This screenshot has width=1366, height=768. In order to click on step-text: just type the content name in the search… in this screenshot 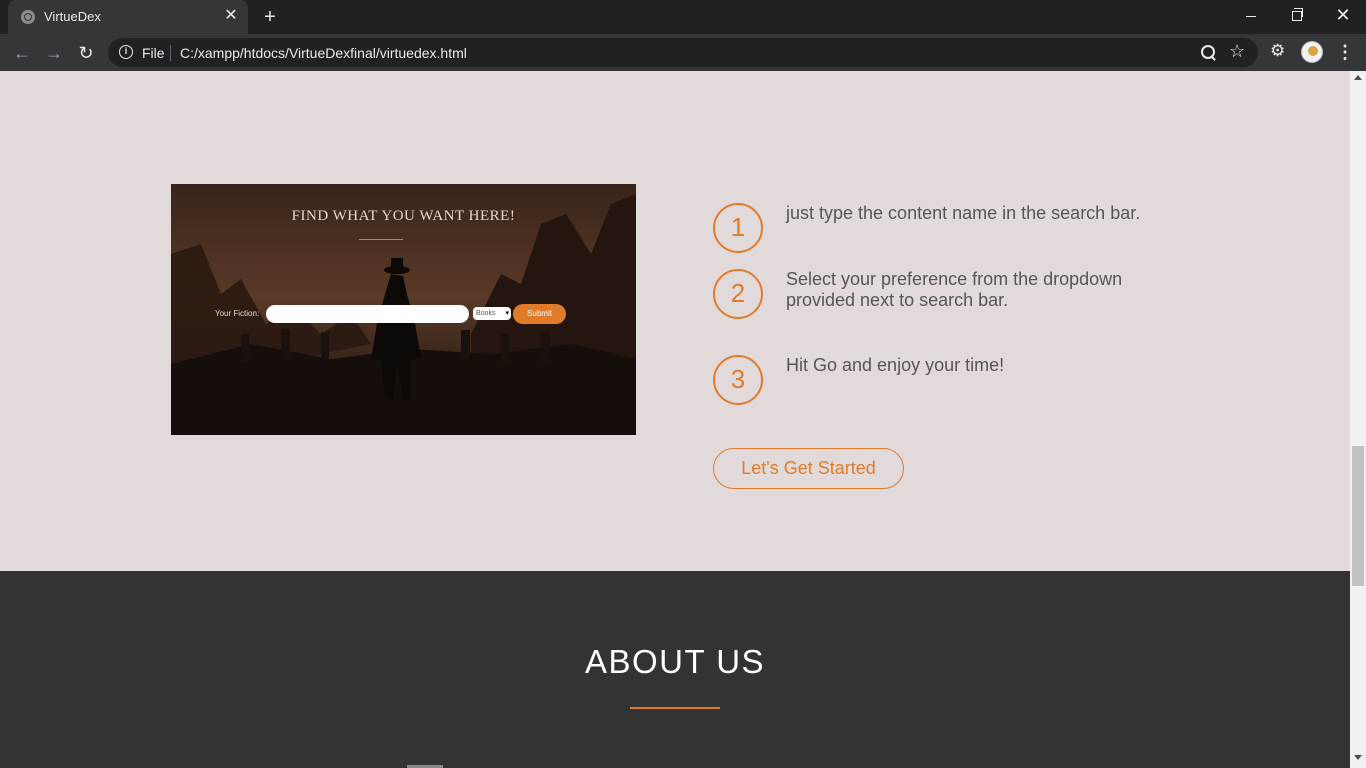, I will do `click(963, 213)`.